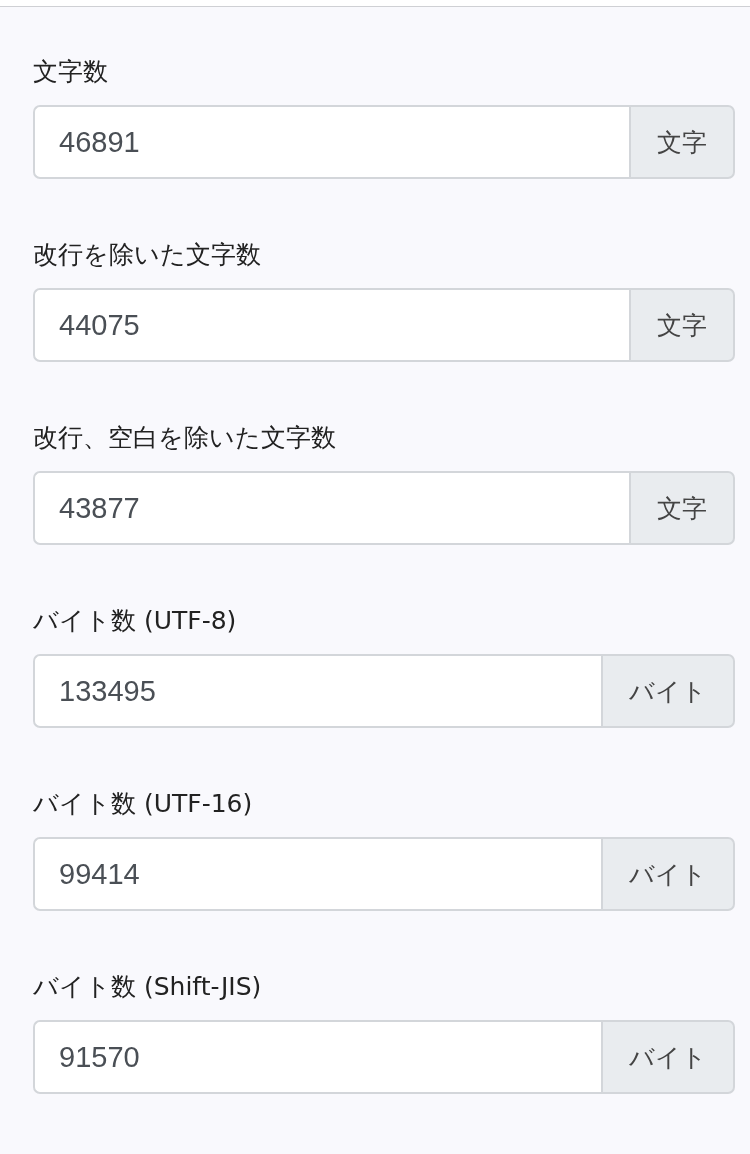 The height and width of the screenshot is (1154, 750). Describe the element at coordinates (147, 255) in the screenshot. I see `field-label: 改行を除いた文字数` at that location.